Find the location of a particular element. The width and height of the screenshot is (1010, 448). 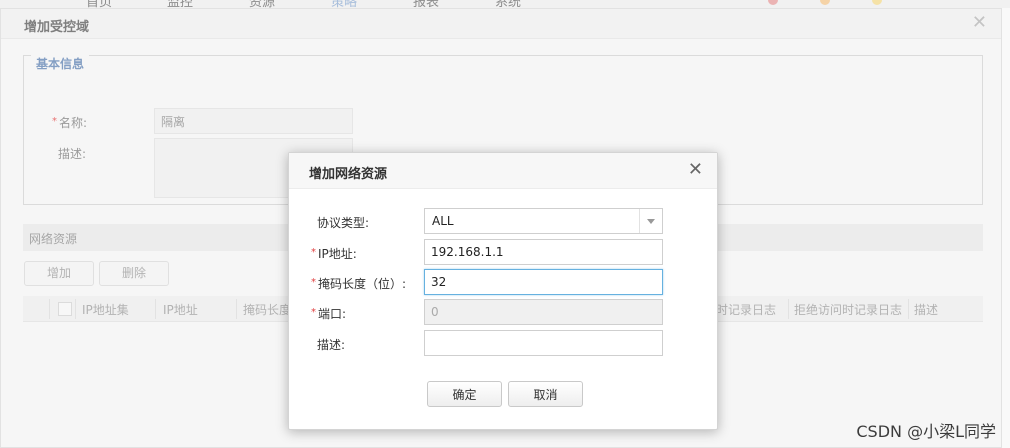

modal-title: 增加网络资源 is located at coordinates (348, 174).